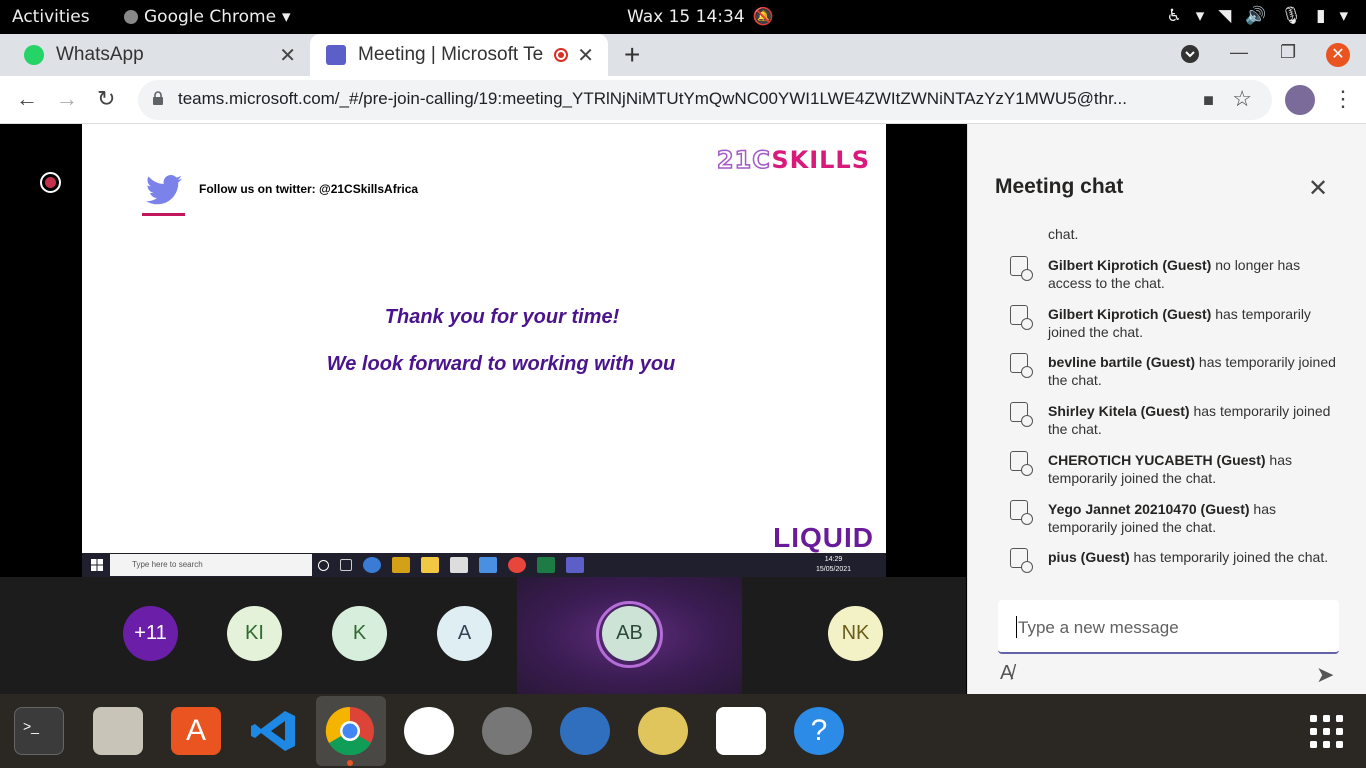 The height and width of the screenshot is (768, 1366). What do you see at coordinates (50, 182) in the screenshot?
I see `recording-icon` at bounding box center [50, 182].